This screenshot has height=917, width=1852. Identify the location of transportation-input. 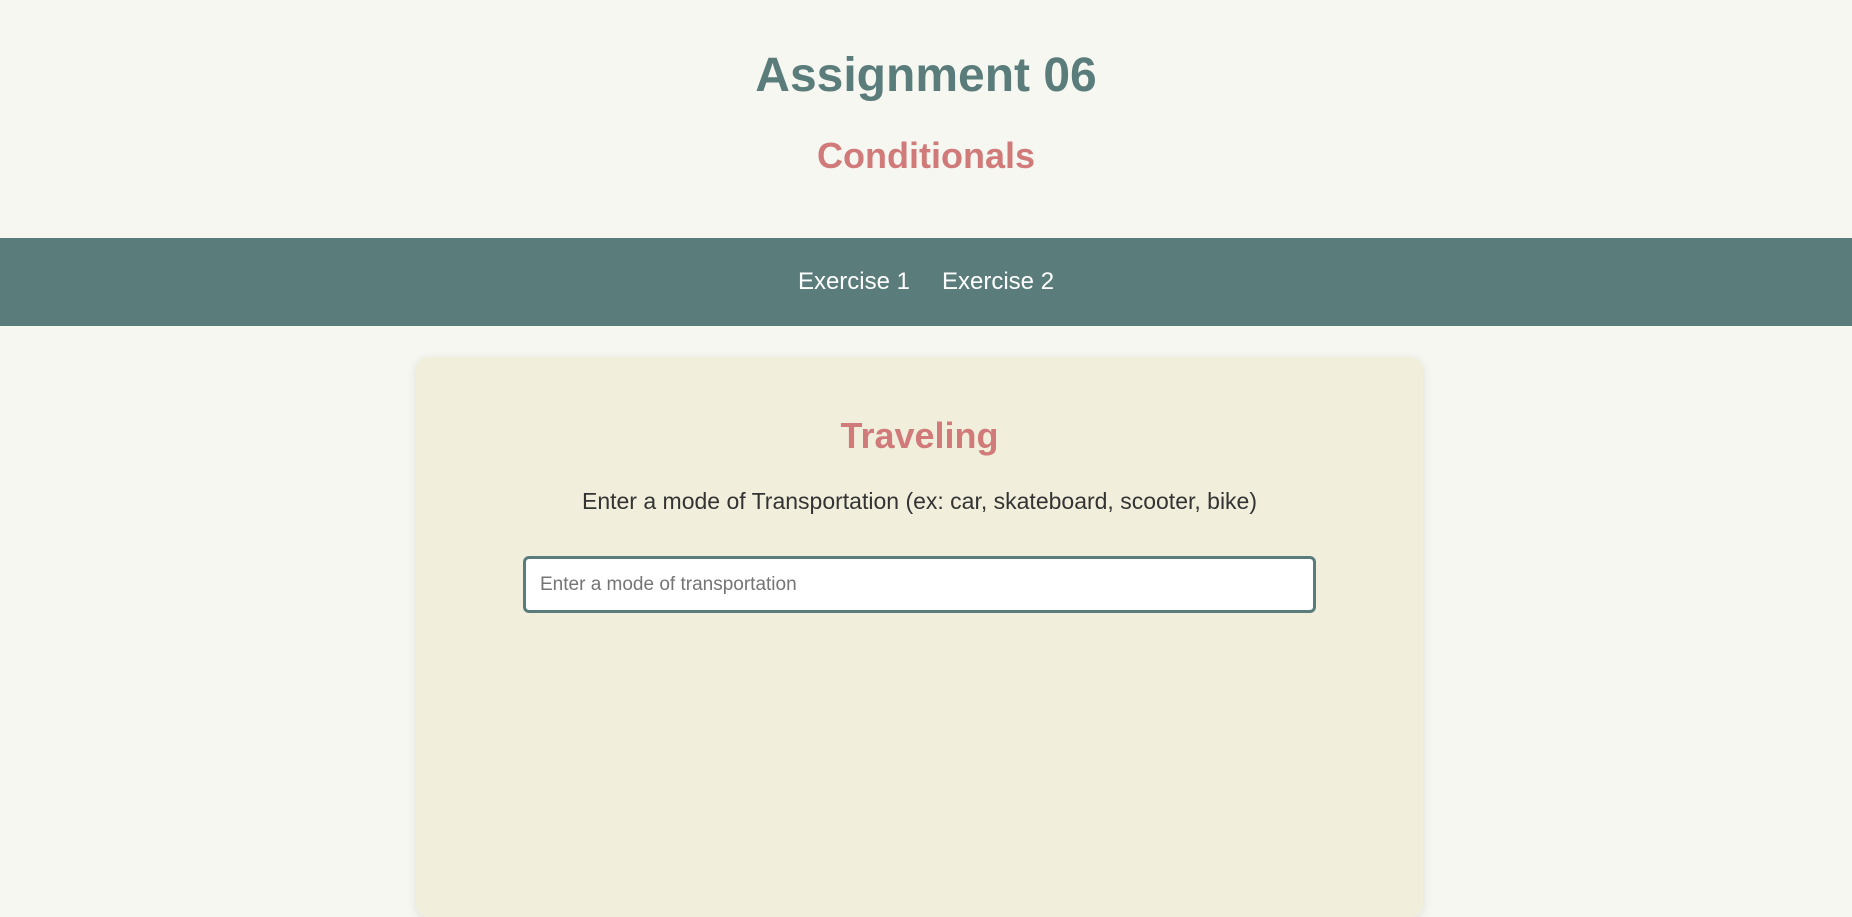
(919, 584).